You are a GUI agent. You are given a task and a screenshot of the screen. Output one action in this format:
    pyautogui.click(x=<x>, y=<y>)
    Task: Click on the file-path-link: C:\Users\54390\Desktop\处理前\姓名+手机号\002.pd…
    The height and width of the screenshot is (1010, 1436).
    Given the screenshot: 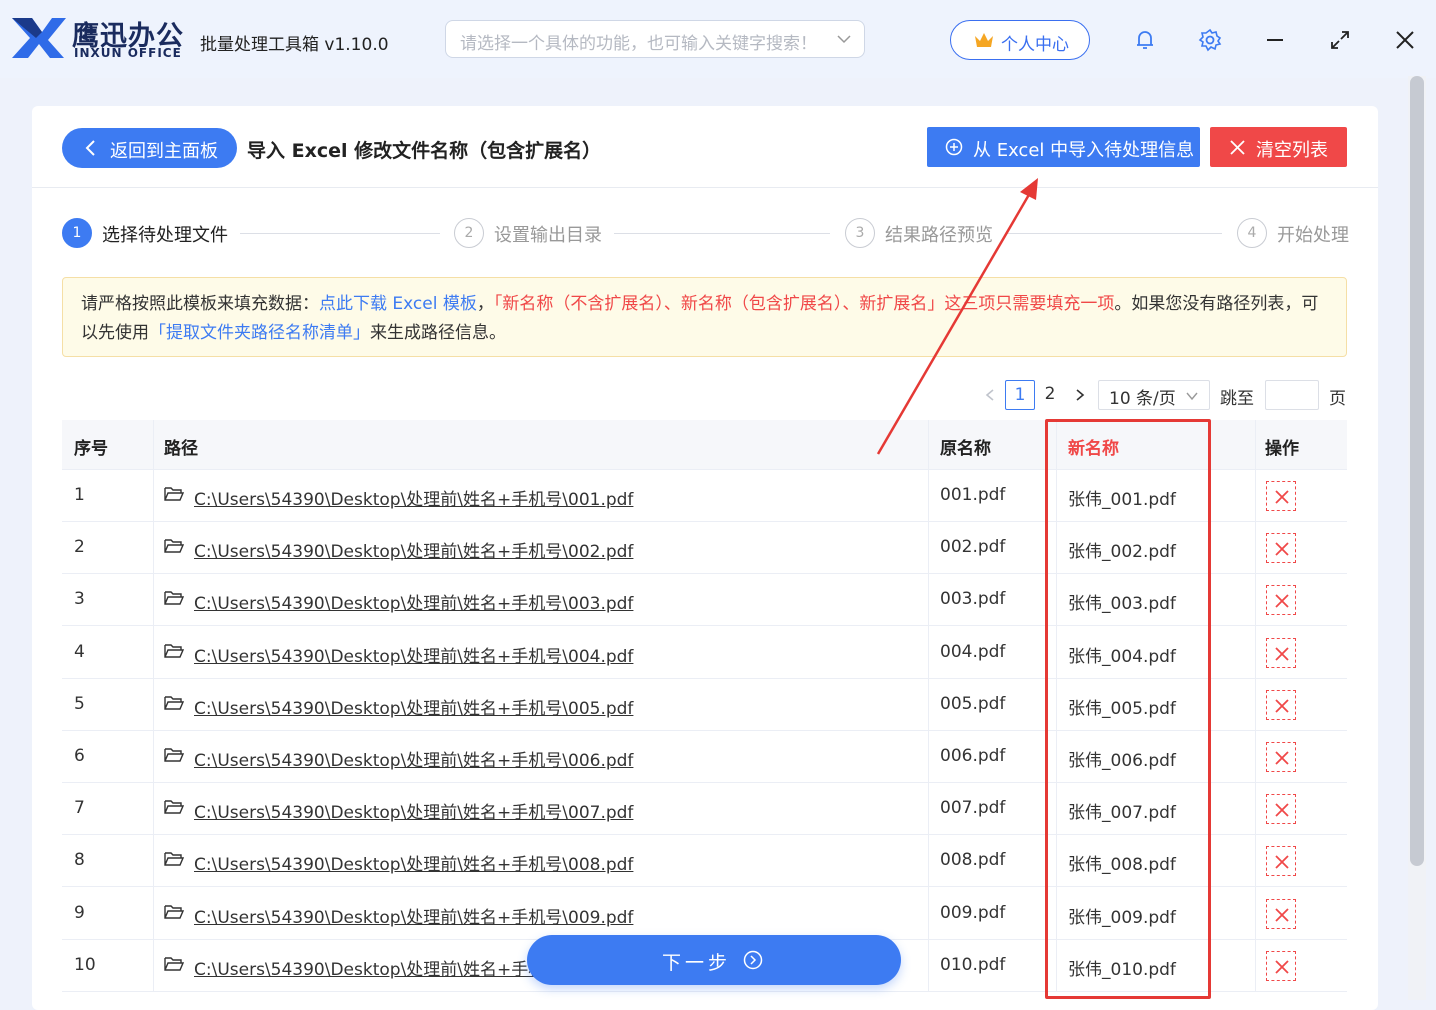 What is the action you would take?
    pyautogui.click(x=413, y=549)
    